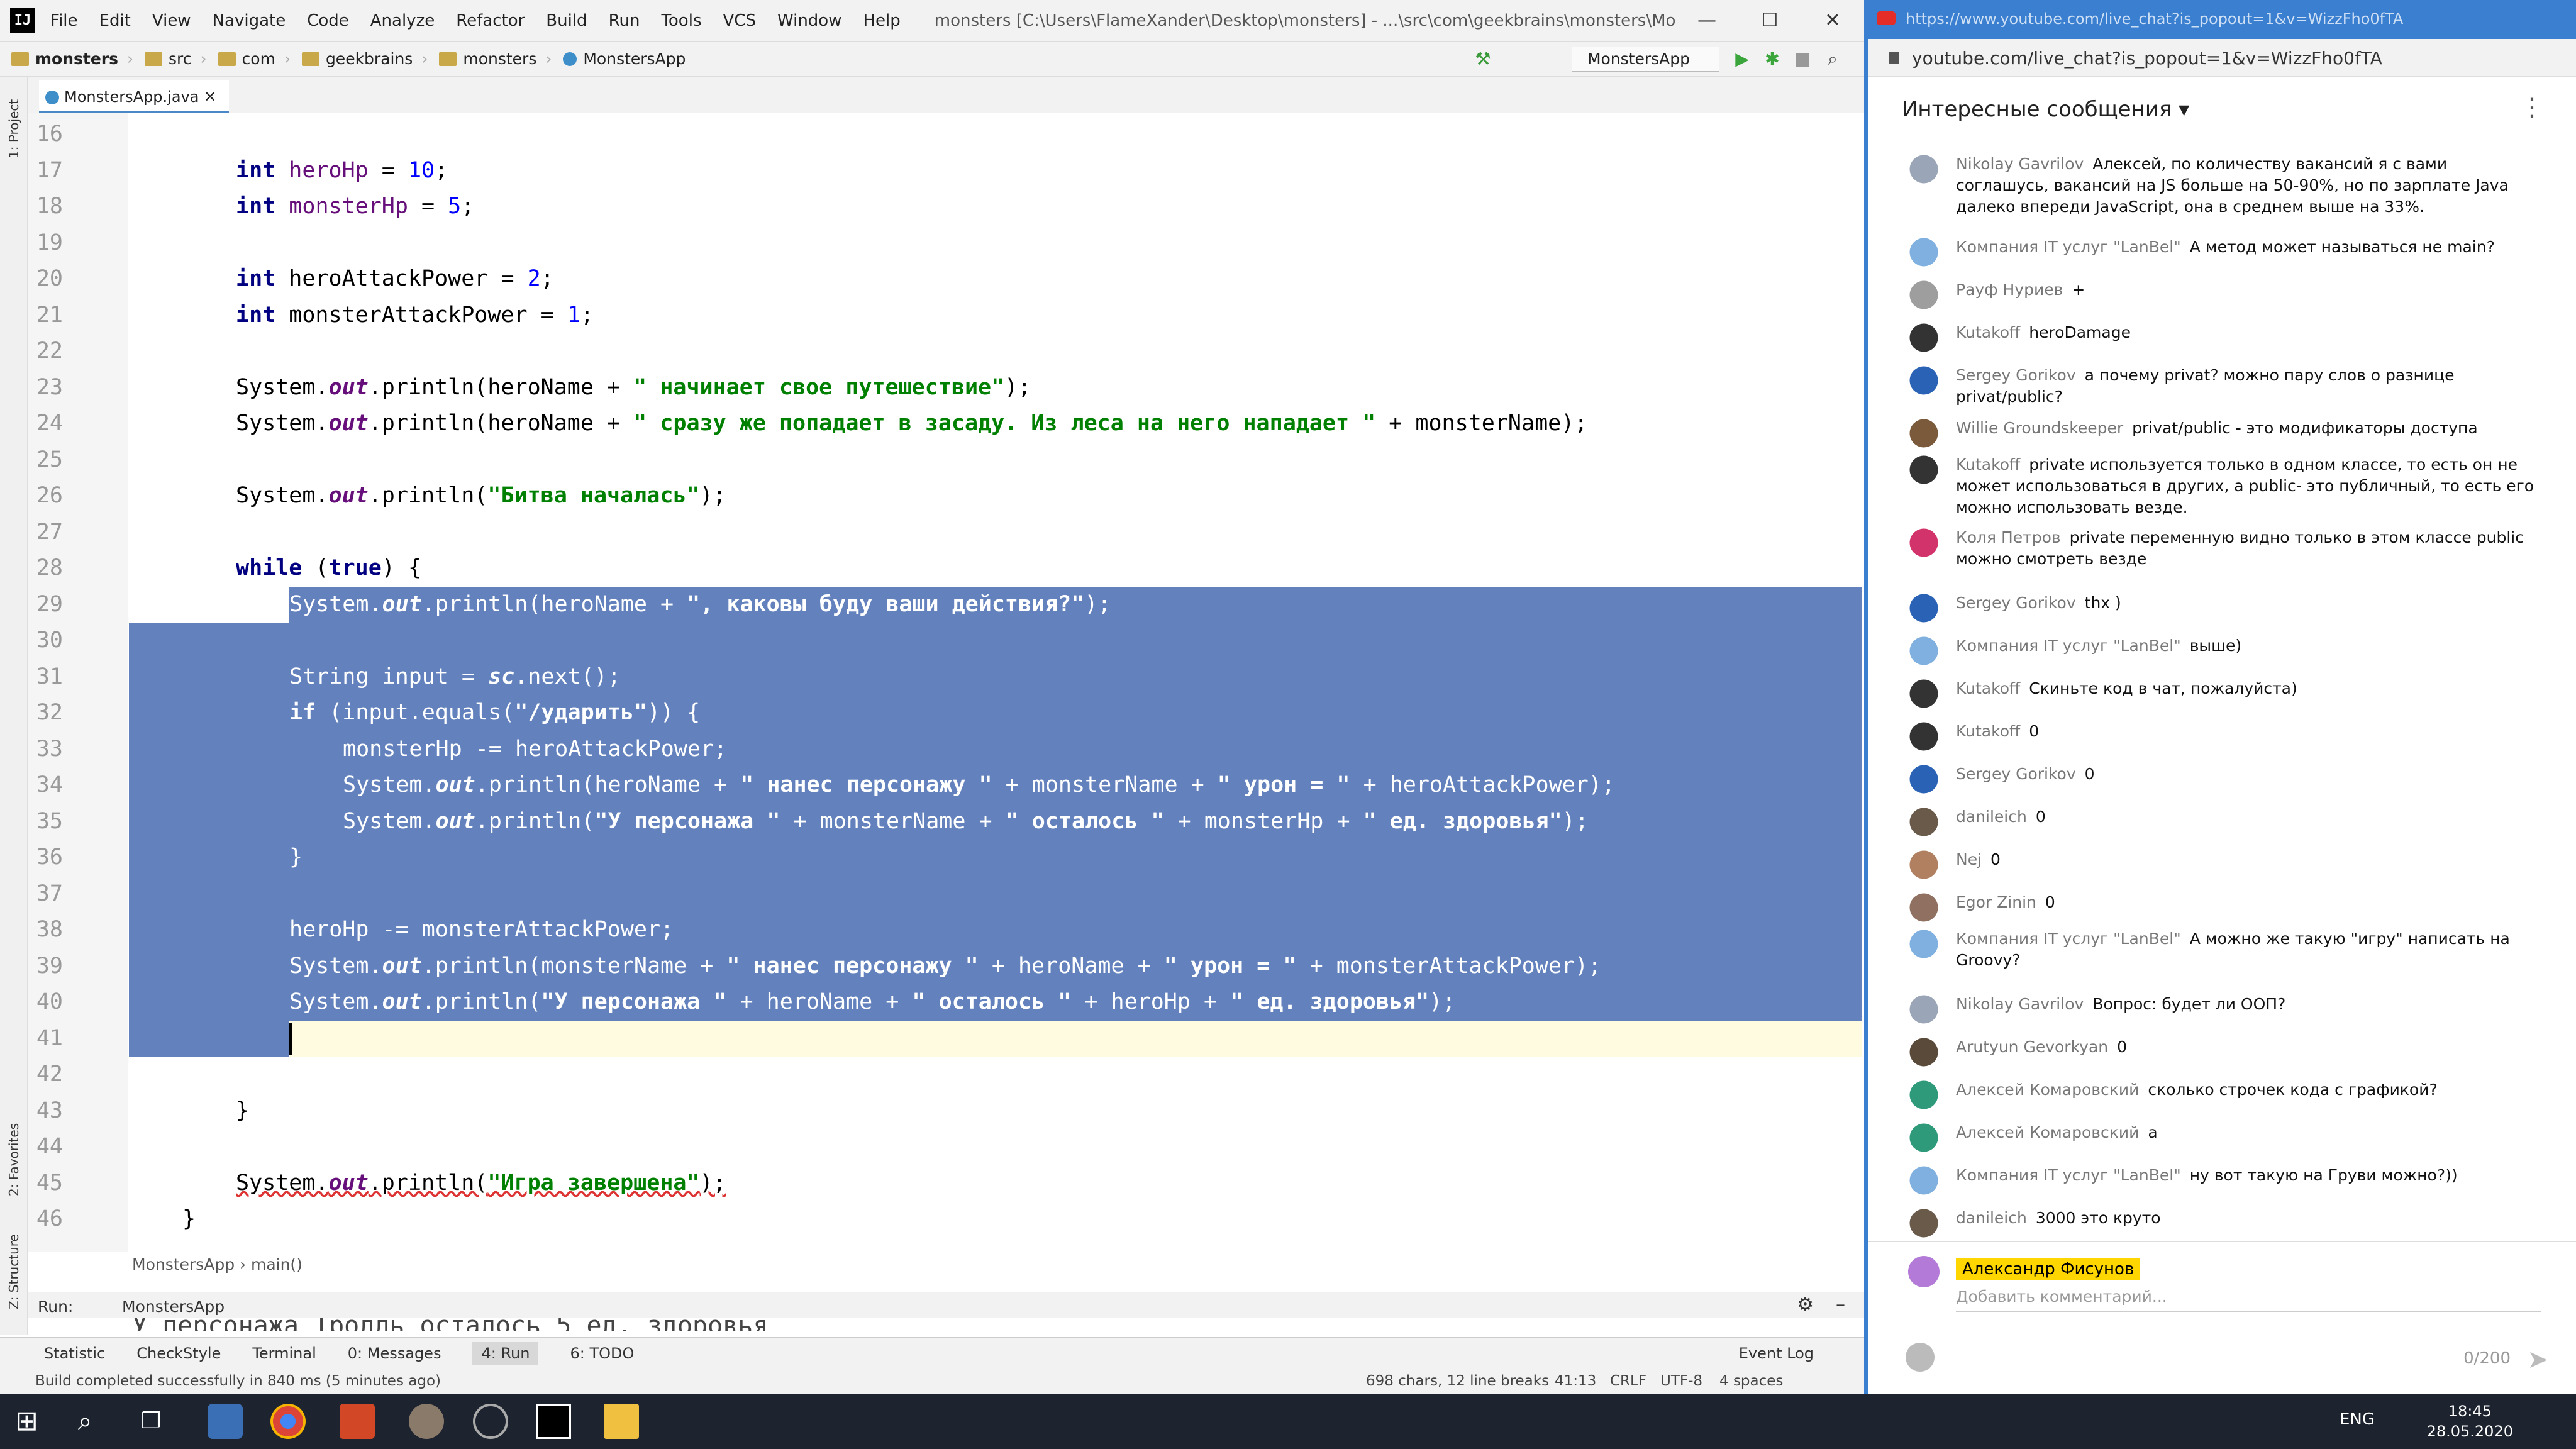  What do you see at coordinates (178, 1353) in the screenshot?
I see `checkstyle-tab: CheckStyle` at bounding box center [178, 1353].